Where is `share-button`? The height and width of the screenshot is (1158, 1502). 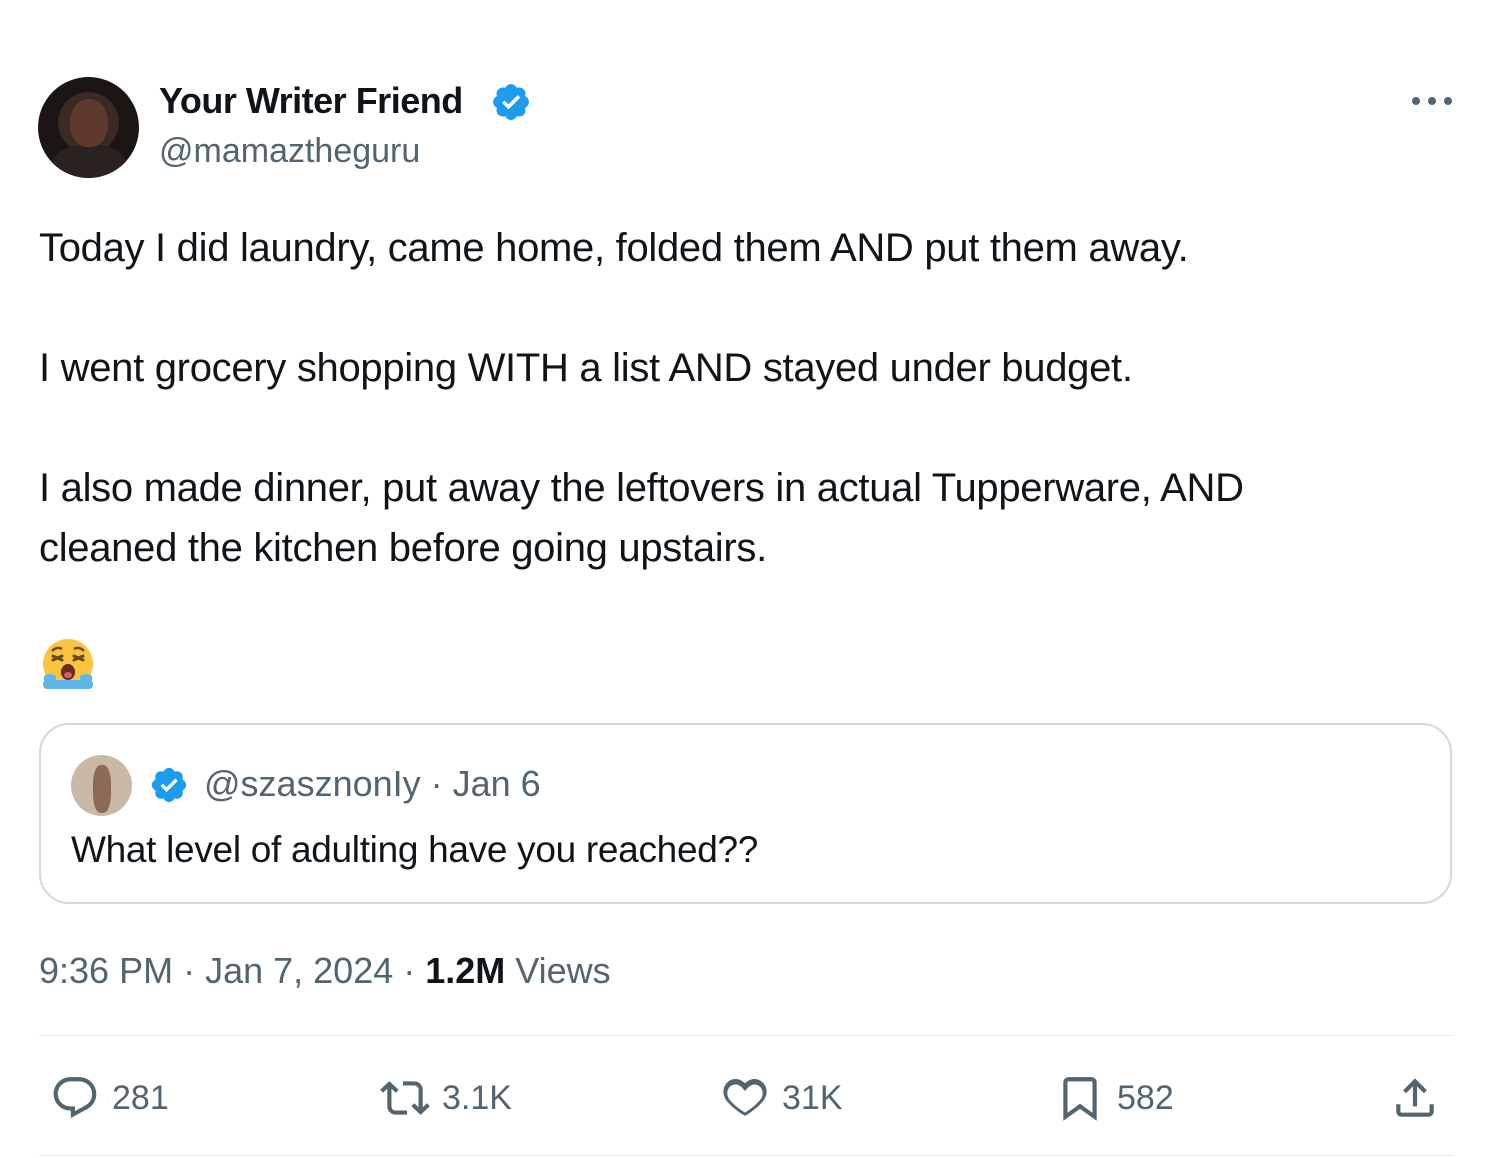
share-button is located at coordinates (1415, 1098).